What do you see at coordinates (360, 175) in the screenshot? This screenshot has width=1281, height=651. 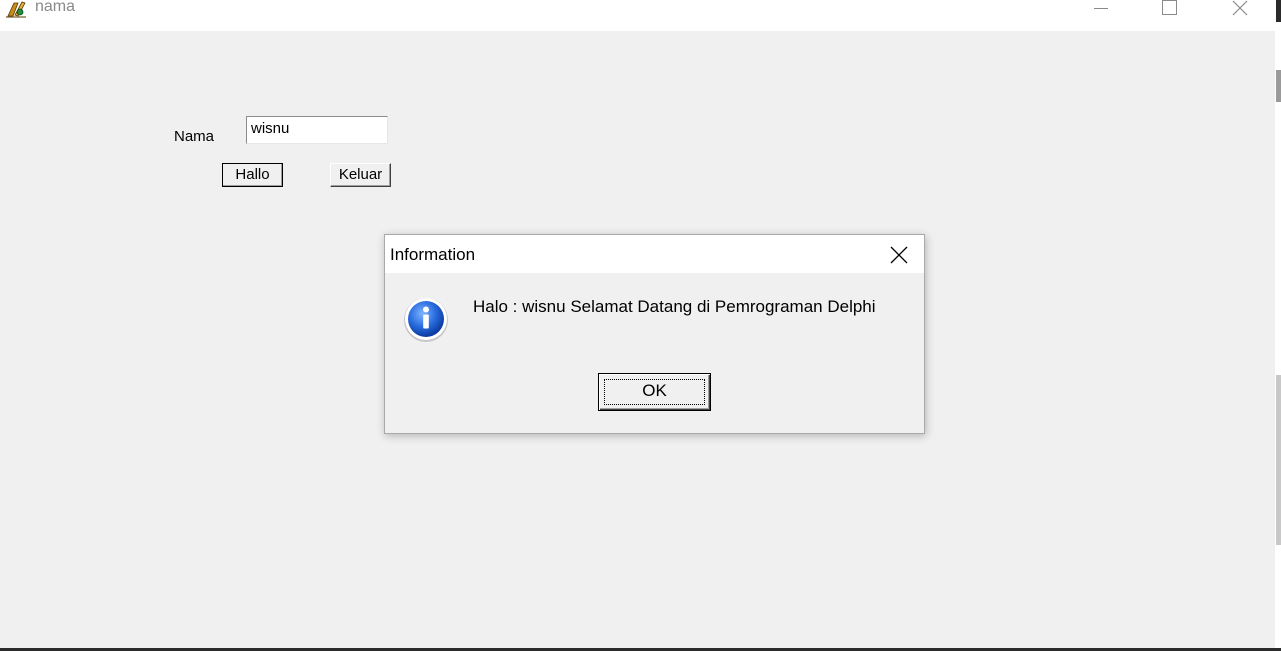 I see `keluar-button: Keluar` at bounding box center [360, 175].